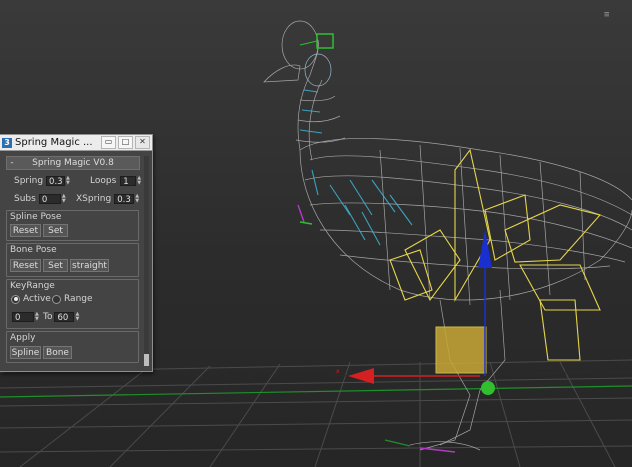 This screenshot has width=632, height=467. I want to click on bone-pose-group: Bone Pose Reset Set straight, so click(72, 260).